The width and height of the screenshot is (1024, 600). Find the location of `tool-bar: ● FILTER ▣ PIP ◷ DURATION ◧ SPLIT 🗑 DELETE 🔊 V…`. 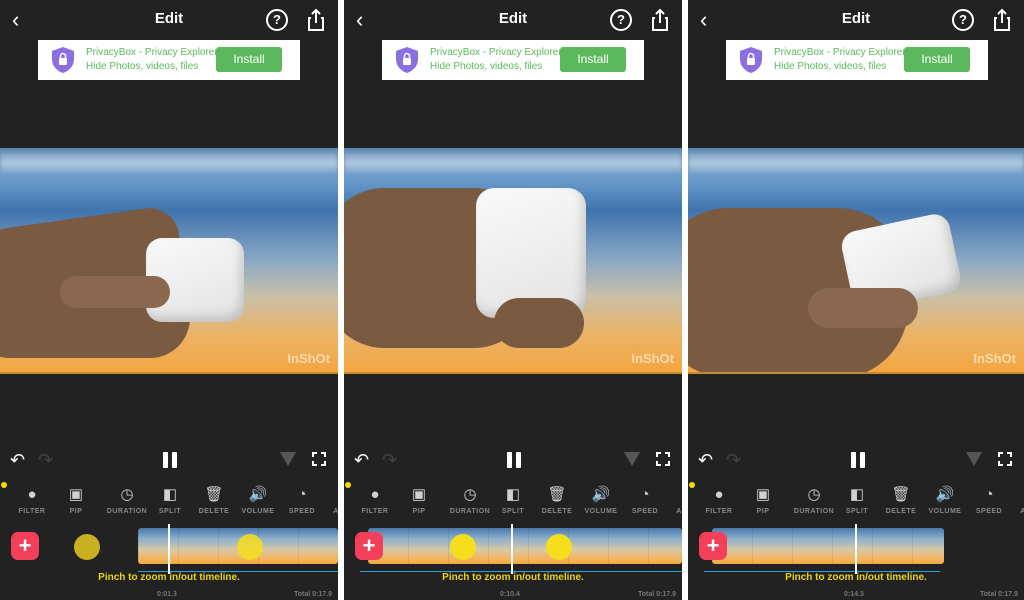

tool-bar: ● FILTER ▣ PIP ◷ DURATION ◧ SPLIT 🗑 DELETE 🔊 V… is located at coordinates (513, 502).